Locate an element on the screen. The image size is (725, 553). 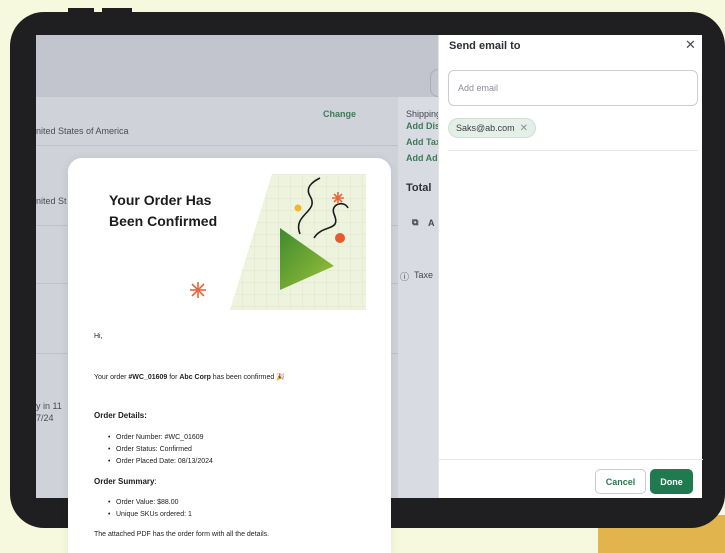
add-discount-link: Add Dis is located at coordinates (423, 126).